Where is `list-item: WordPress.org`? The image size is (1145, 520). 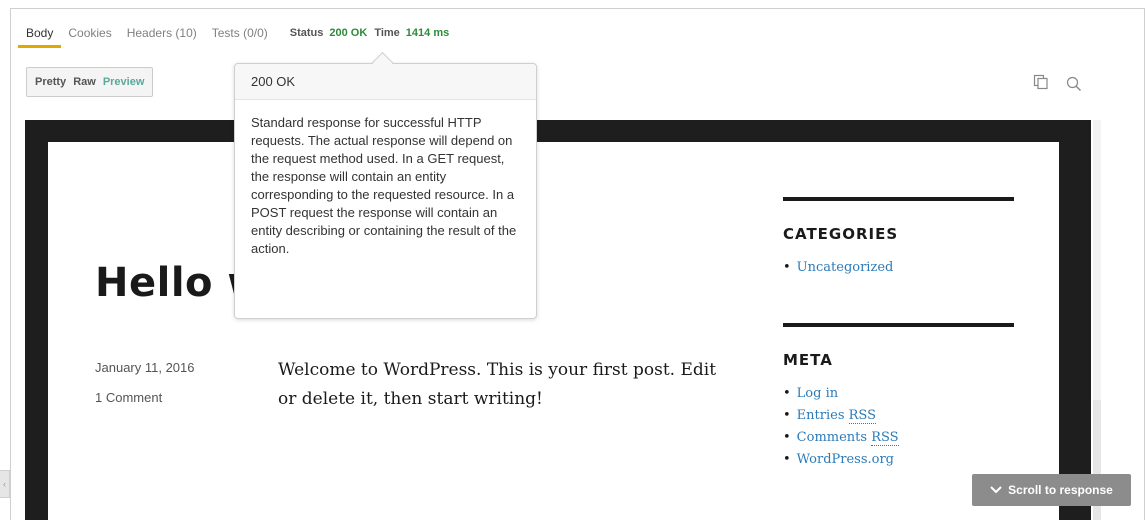
list-item: WordPress.org is located at coordinates (898, 460).